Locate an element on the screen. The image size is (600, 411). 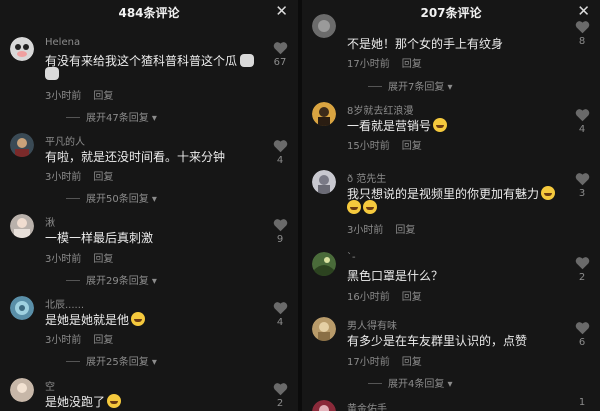
like-button: 6 is located at coordinates (582, 334).